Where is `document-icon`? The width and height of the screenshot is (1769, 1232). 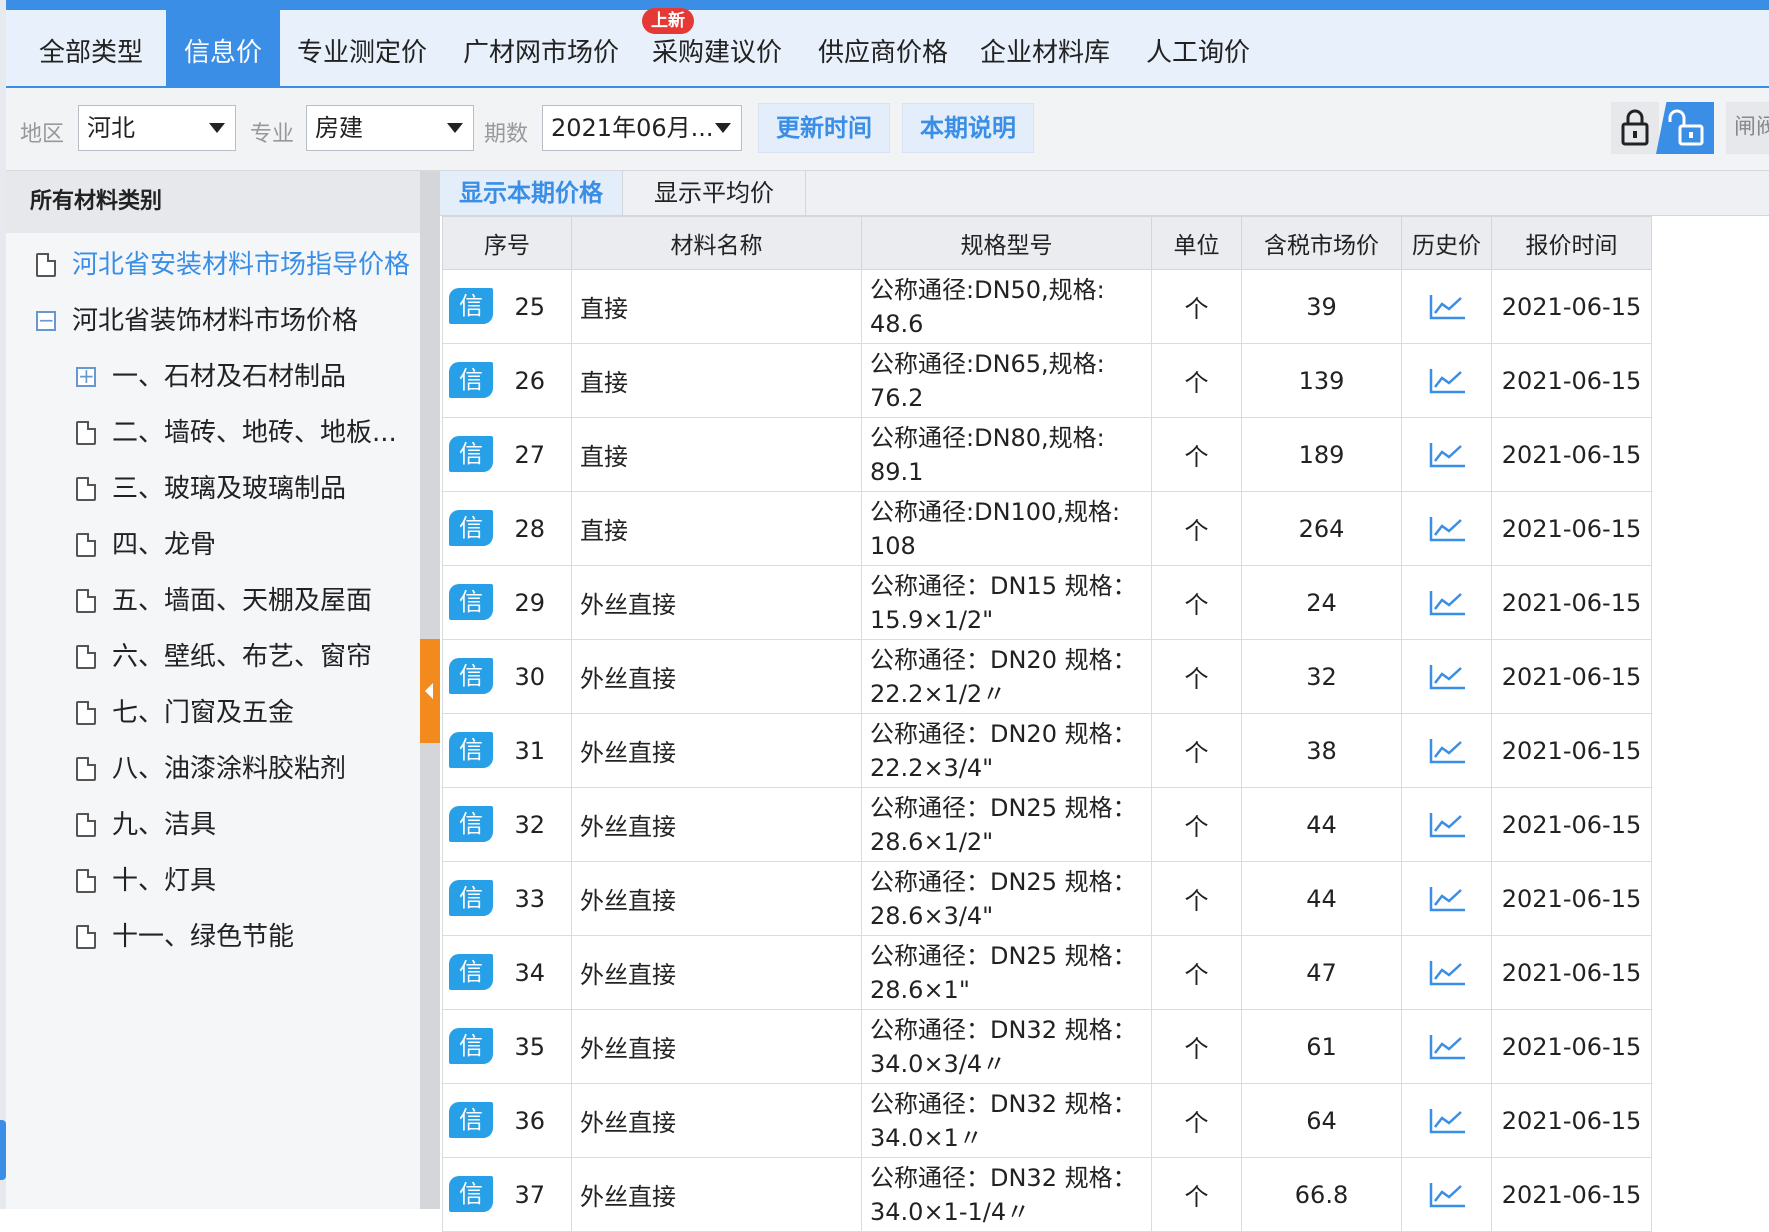 document-icon is located at coordinates (86, 881).